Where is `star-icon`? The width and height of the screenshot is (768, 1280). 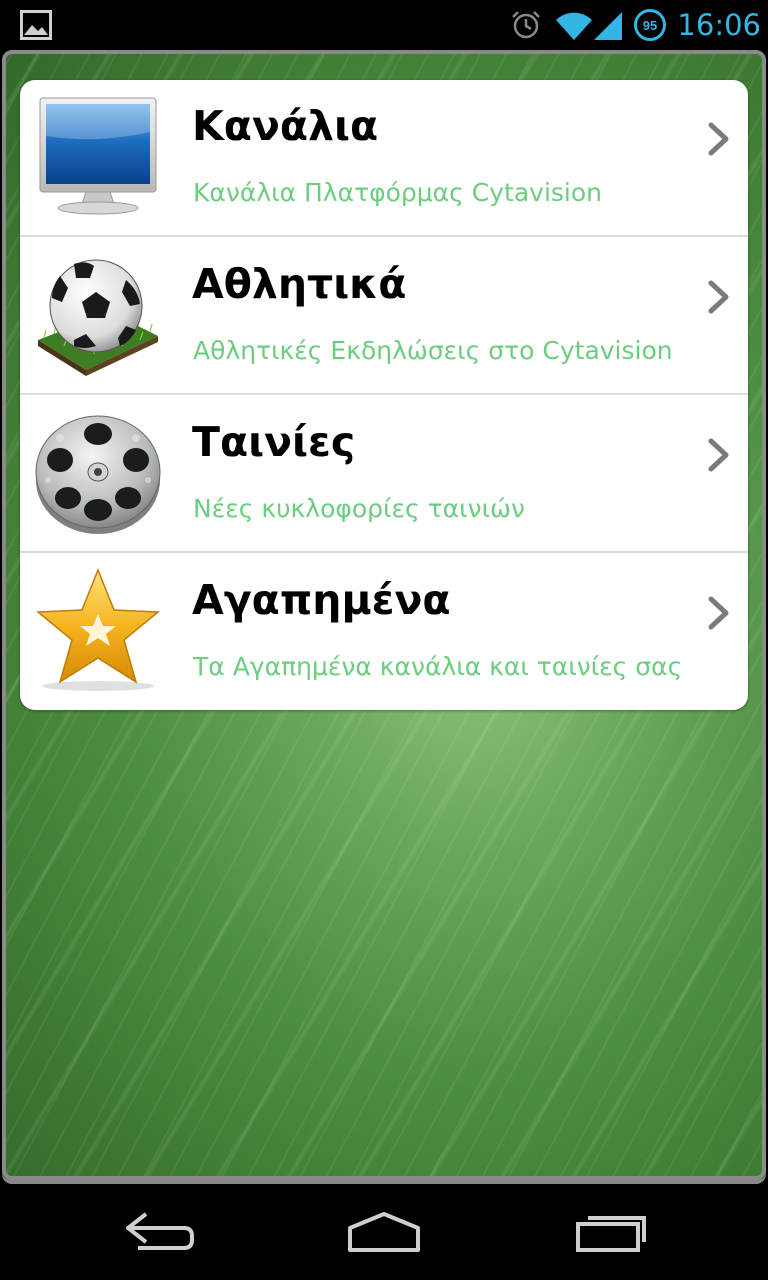 star-icon is located at coordinates (98, 629).